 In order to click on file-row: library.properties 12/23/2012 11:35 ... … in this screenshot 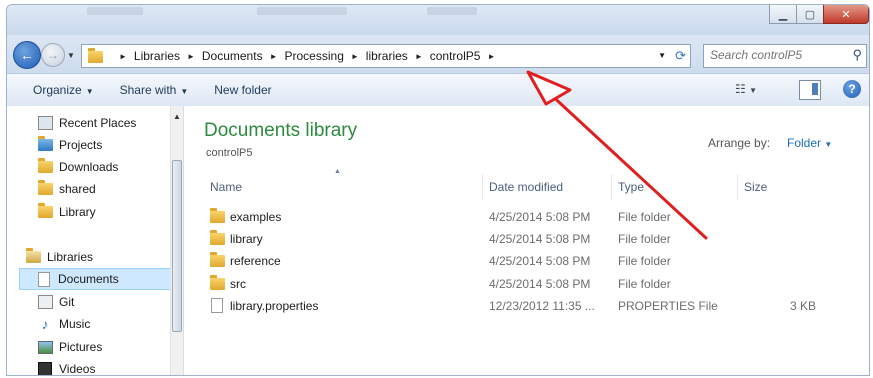, I will do `click(514, 307)`.